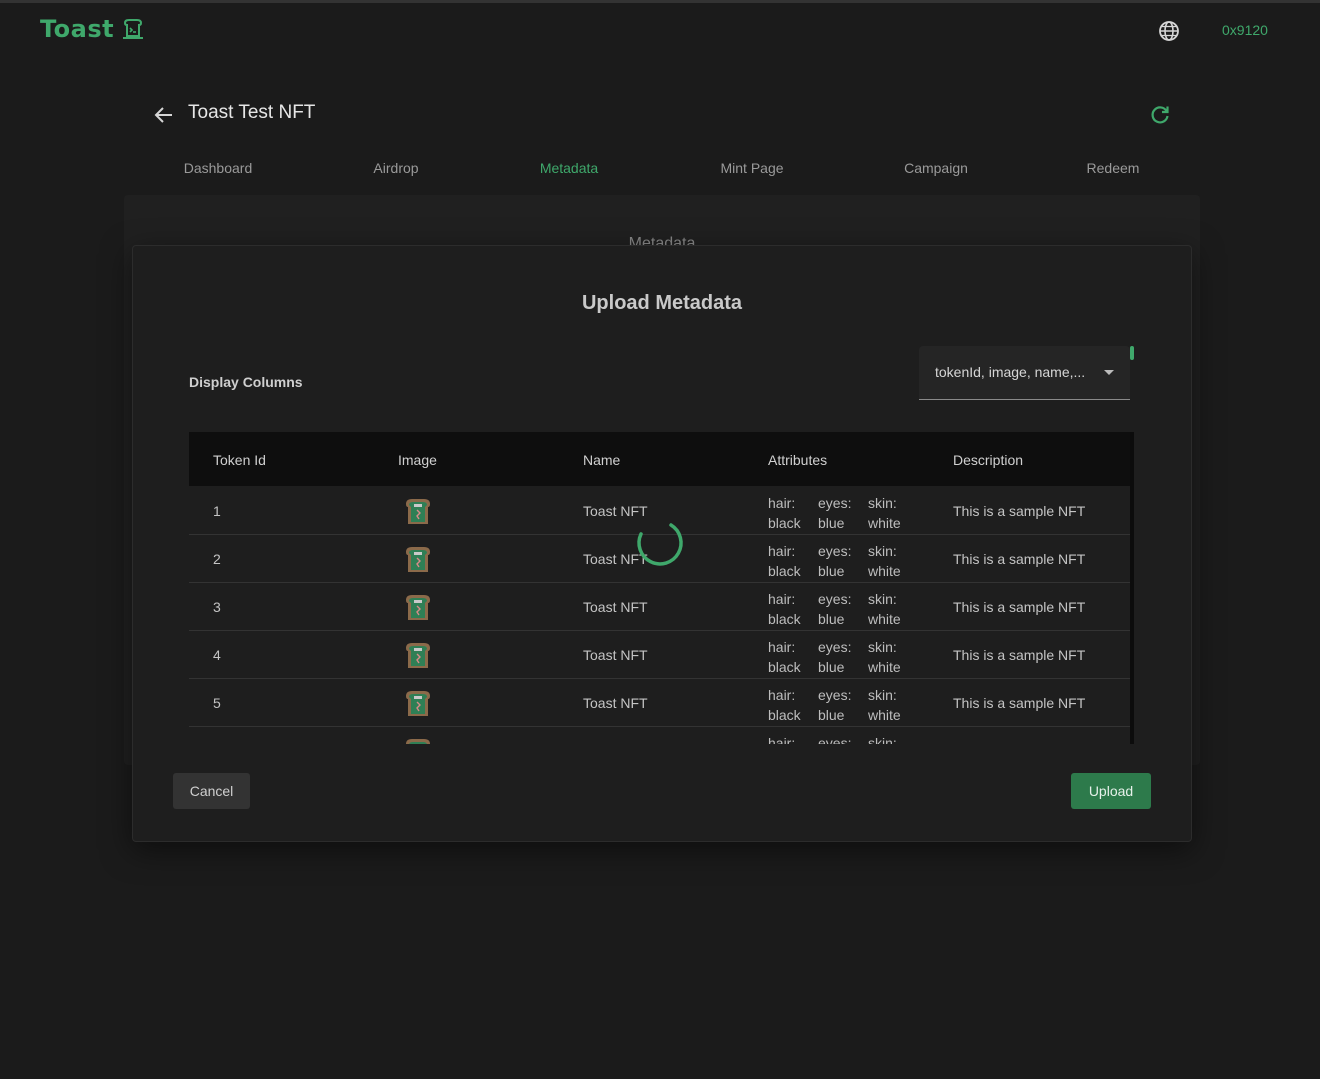  I want to click on header-name: Name, so click(602, 460).